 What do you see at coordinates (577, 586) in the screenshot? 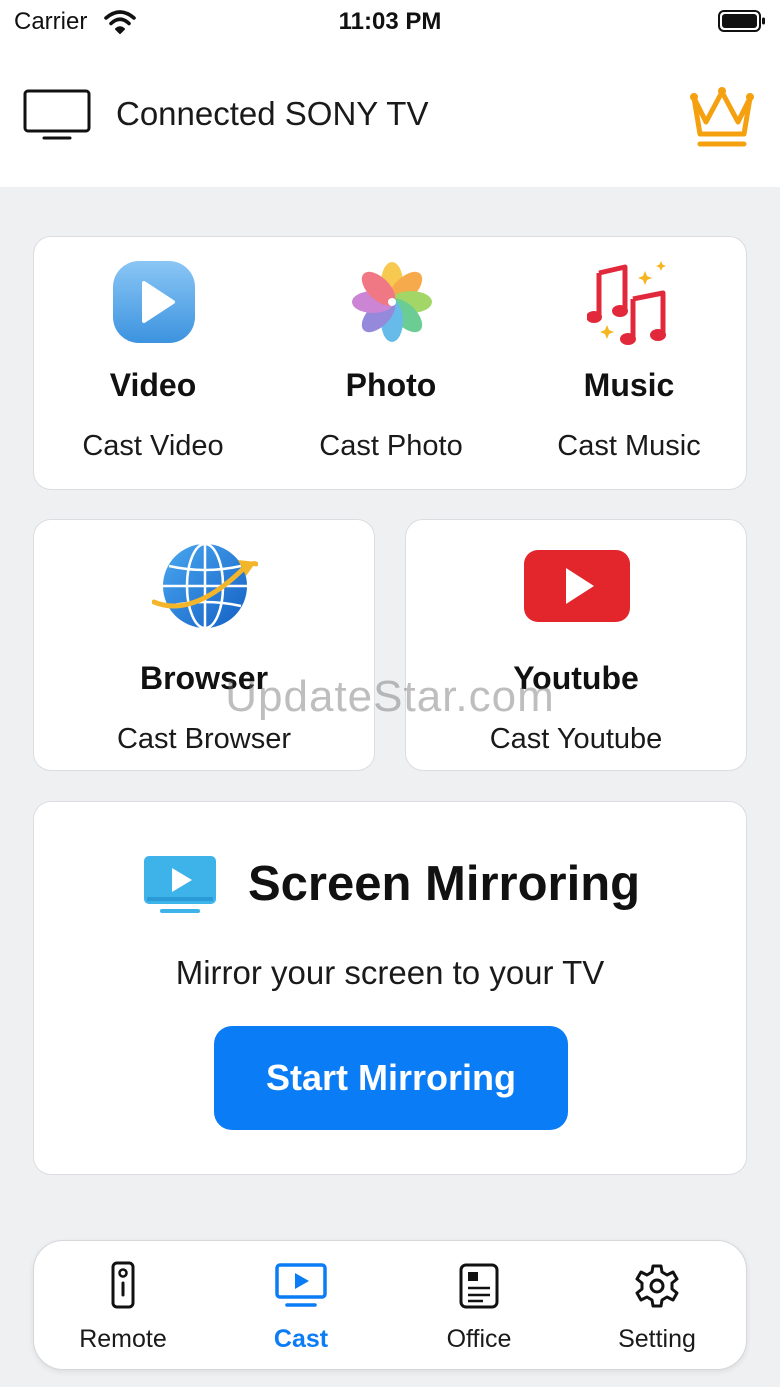
I see `youtube-icon` at bounding box center [577, 586].